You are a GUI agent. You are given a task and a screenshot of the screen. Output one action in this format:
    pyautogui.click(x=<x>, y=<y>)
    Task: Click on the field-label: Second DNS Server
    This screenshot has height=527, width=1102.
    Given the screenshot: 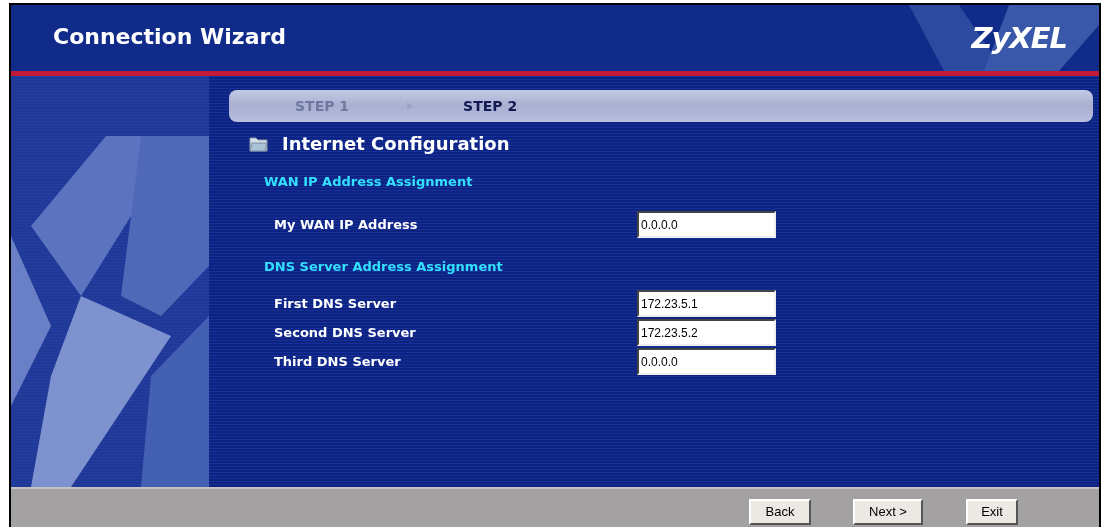 What is the action you would take?
    pyautogui.click(x=345, y=332)
    